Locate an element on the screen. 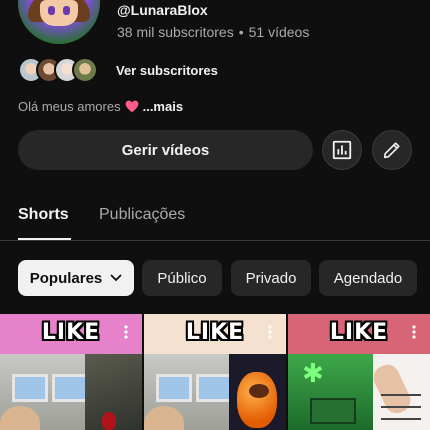 This screenshot has width=430, height=430. subscriber-count: 38 mil subscritores is located at coordinates (175, 32).